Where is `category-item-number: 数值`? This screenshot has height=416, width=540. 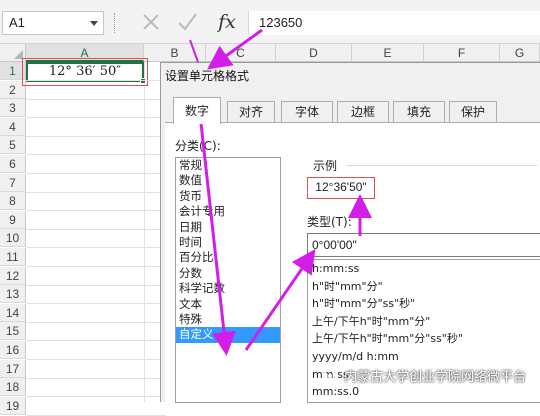 category-item-number: 数值 is located at coordinates (228, 180).